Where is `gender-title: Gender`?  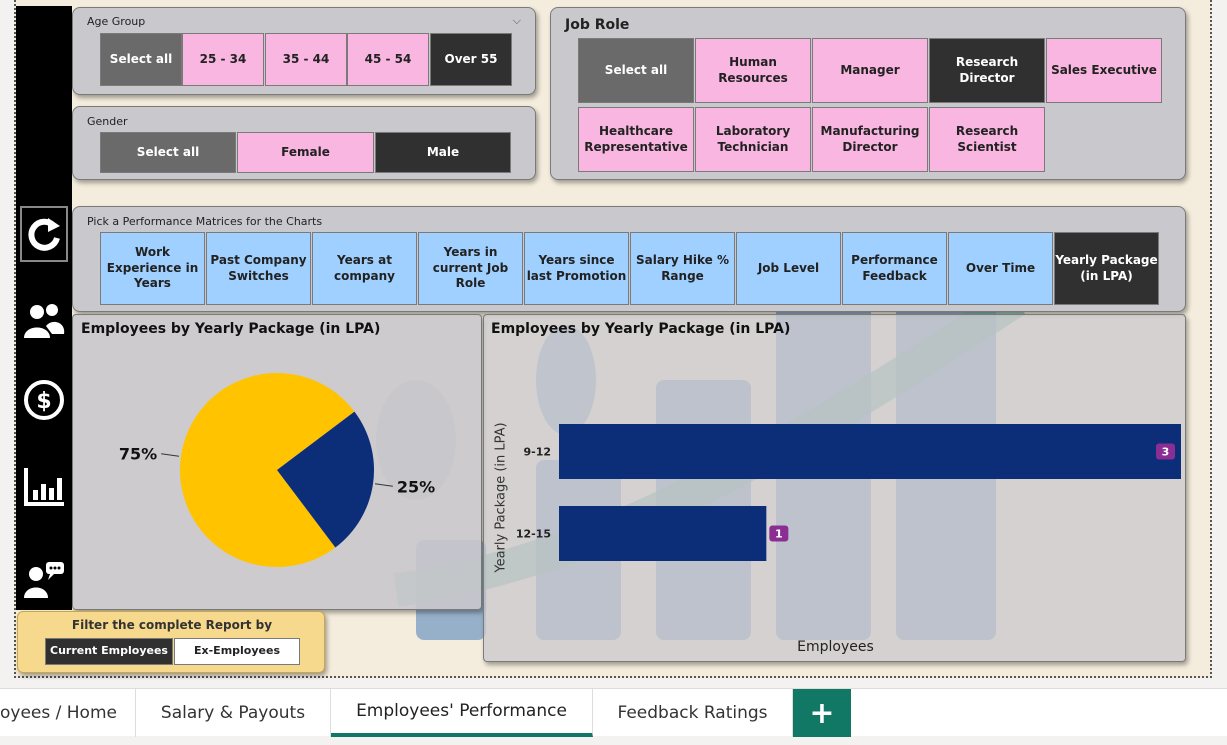
gender-title: Gender is located at coordinates (107, 121).